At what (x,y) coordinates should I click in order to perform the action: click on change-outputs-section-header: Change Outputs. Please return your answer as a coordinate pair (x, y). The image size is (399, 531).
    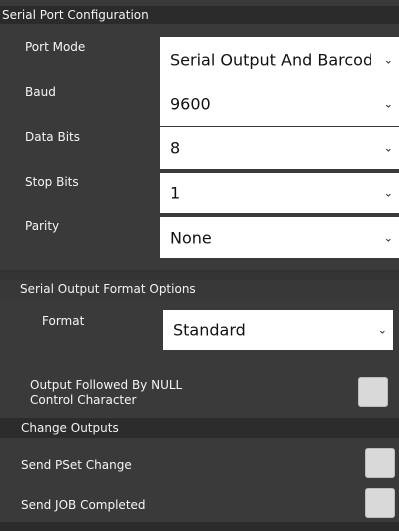
    Looking at the image, I should click on (199, 428).